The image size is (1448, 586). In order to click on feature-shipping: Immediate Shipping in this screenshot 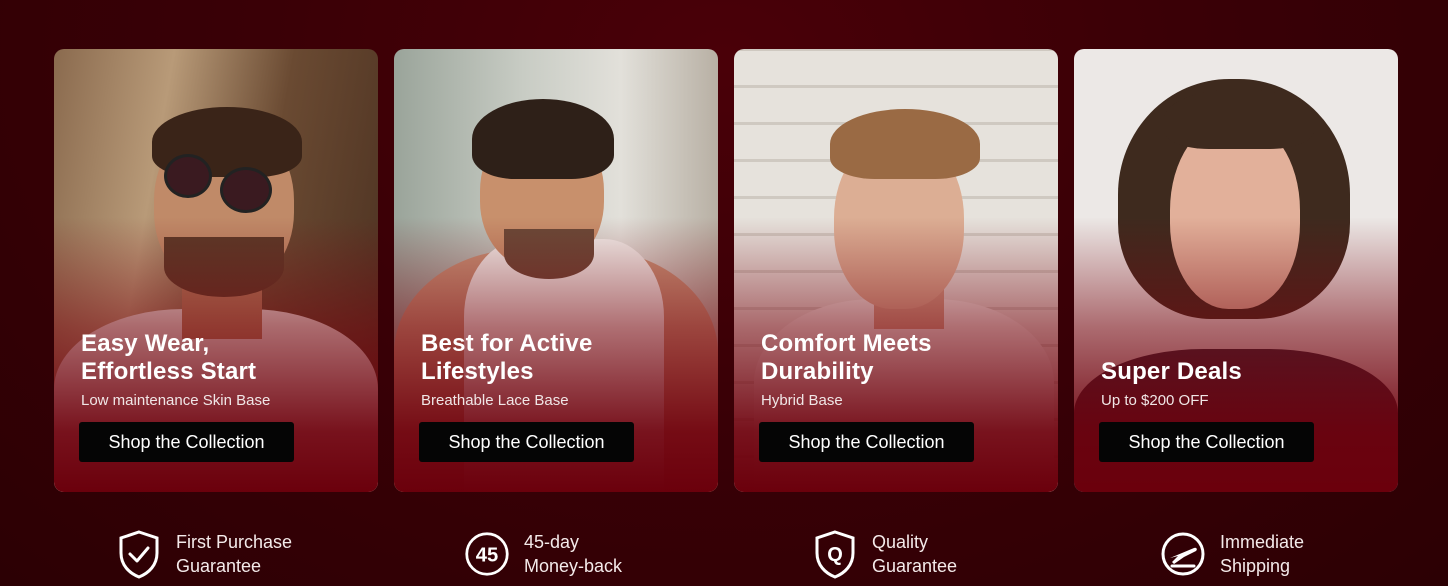, I will do `click(1248, 554)`.